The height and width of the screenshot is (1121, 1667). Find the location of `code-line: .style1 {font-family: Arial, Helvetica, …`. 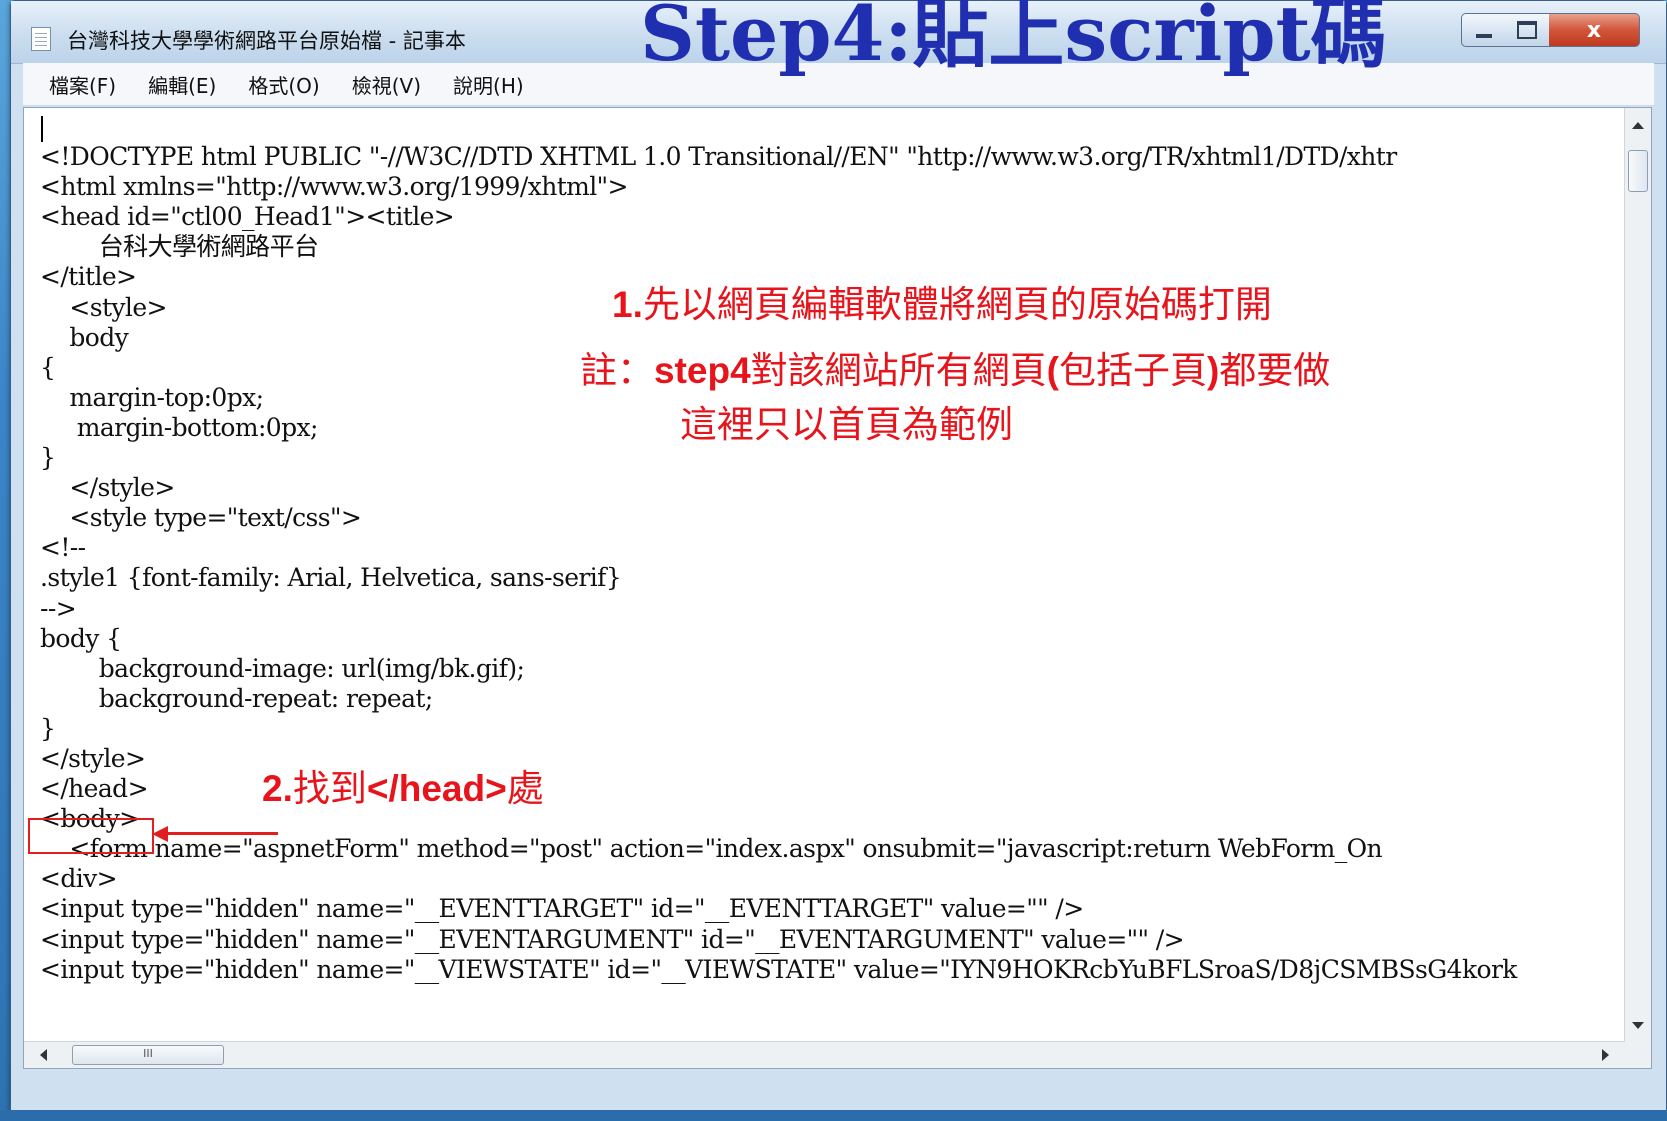

code-line: .style1 {font-family: Arial, Helvetica, … is located at coordinates (331, 578).